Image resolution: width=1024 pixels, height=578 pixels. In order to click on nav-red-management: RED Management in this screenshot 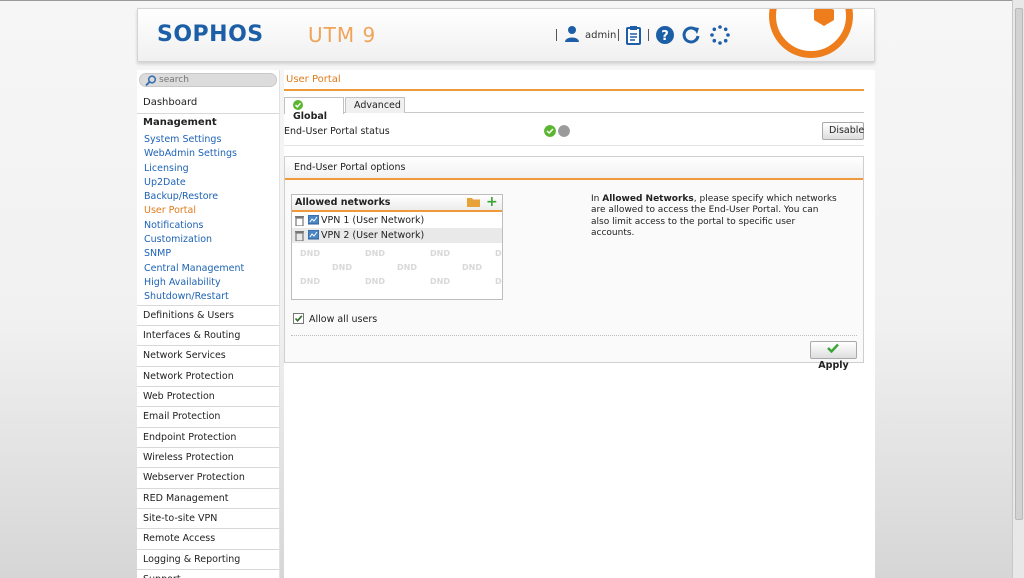, I will do `click(208, 498)`.